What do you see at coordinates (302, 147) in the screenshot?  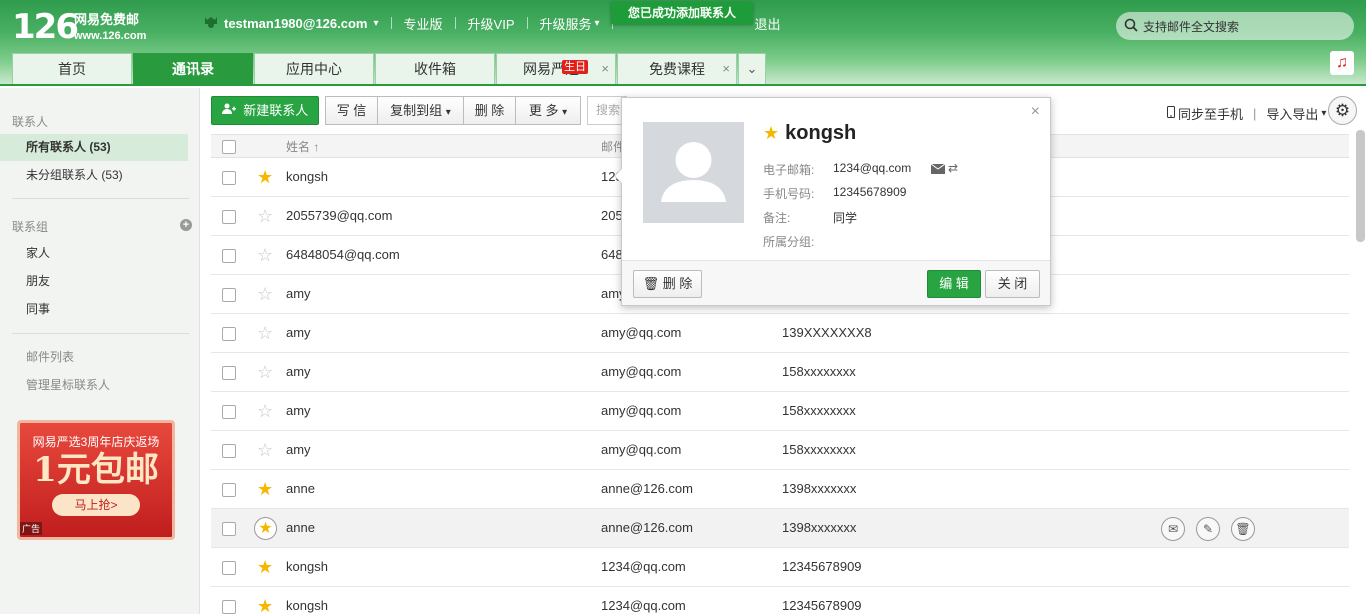 I see `col-name-header: 姓名 ↑` at bounding box center [302, 147].